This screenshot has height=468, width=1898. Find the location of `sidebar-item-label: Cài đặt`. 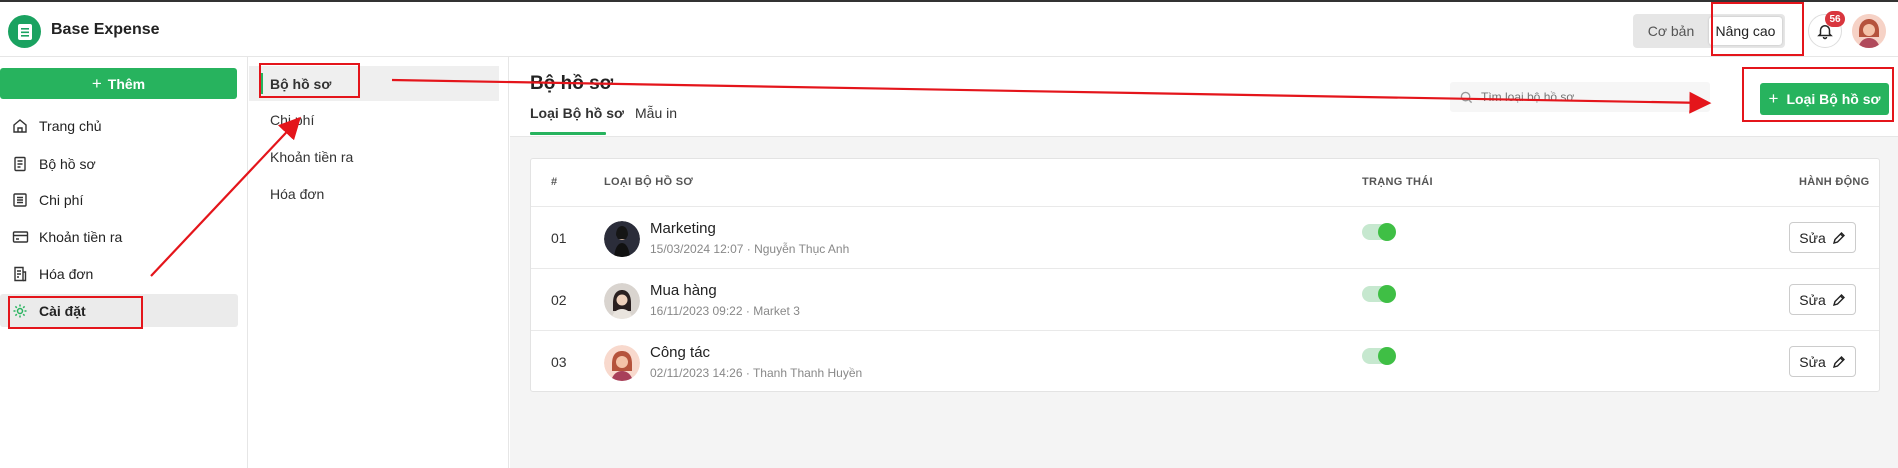

sidebar-item-label: Cài đặt is located at coordinates (62, 310).